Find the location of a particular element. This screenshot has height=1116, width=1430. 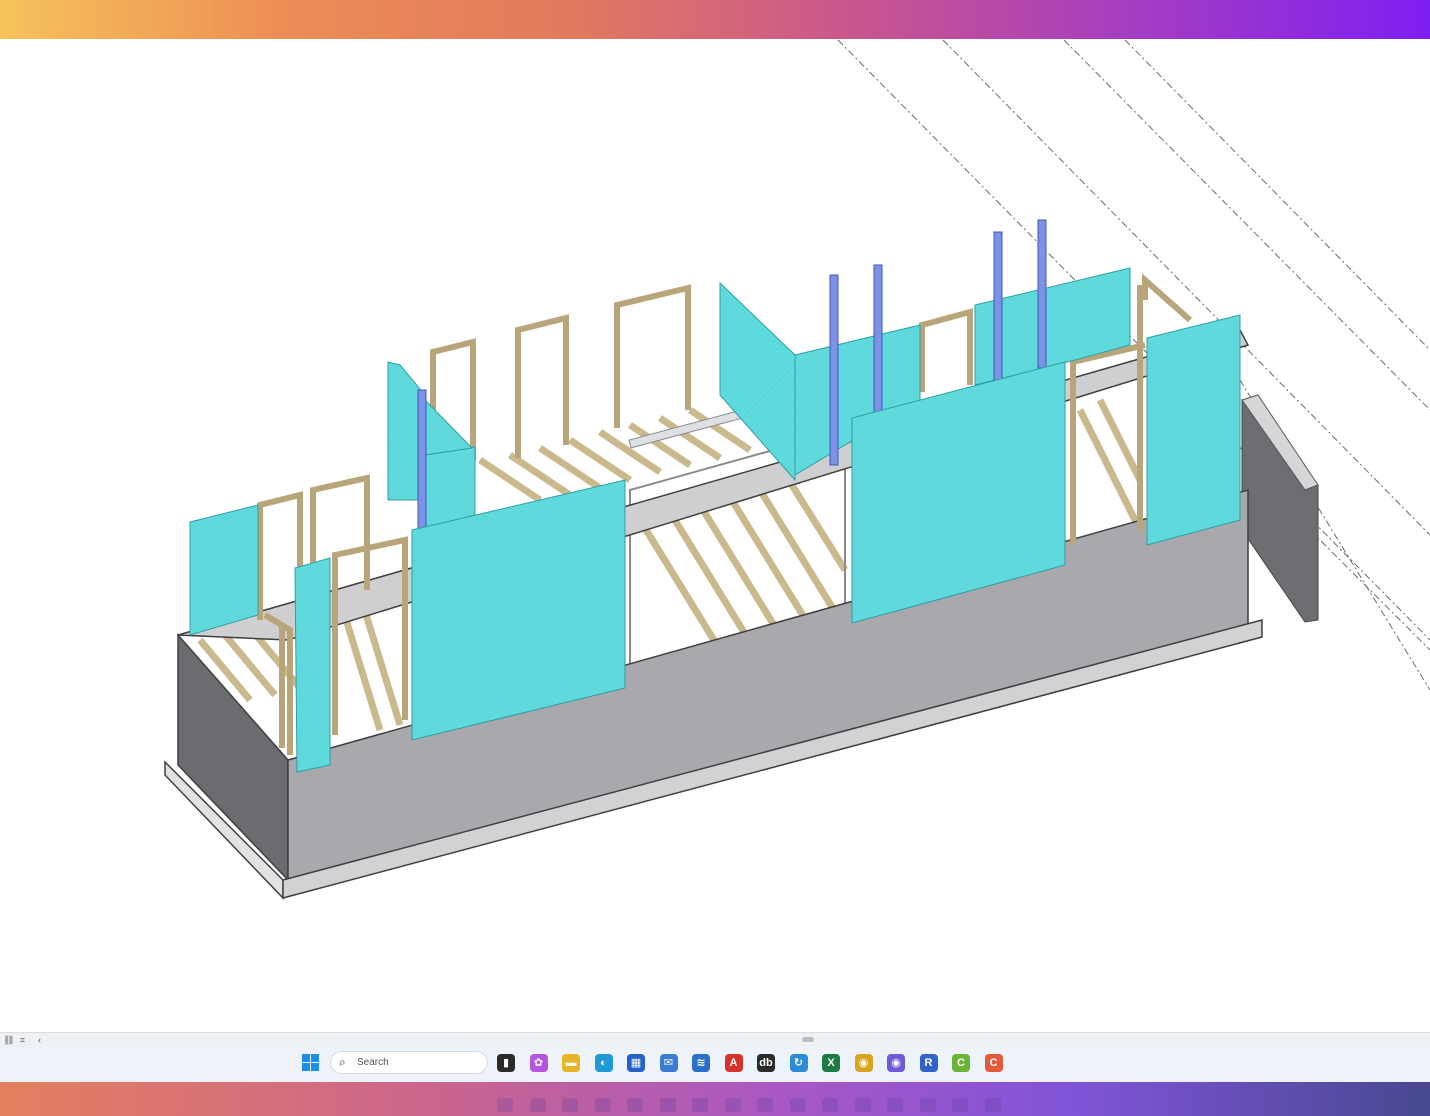

interior-wall-hatched is located at coordinates (757, 381).